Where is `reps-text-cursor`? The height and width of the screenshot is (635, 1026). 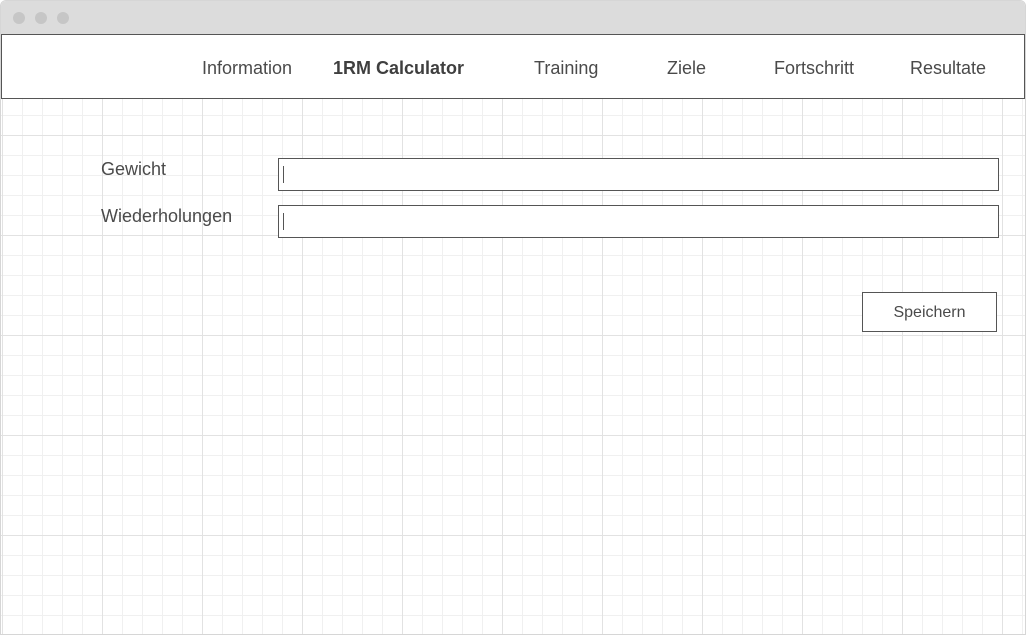
reps-text-cursor is located at coordinates (283, 221).